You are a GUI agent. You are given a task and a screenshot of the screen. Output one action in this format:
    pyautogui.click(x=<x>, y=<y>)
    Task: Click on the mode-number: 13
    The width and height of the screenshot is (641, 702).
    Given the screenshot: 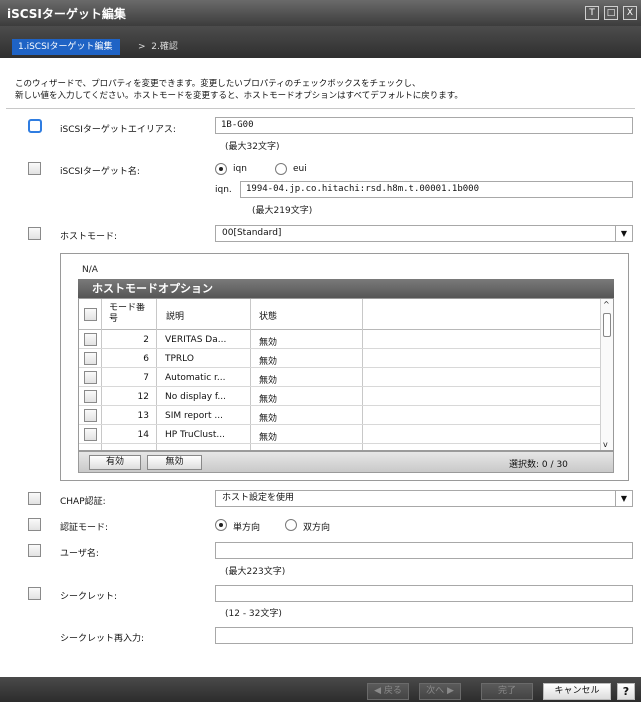 What is the action you would take?
    pyautogui.click(x=143, y=416)
    